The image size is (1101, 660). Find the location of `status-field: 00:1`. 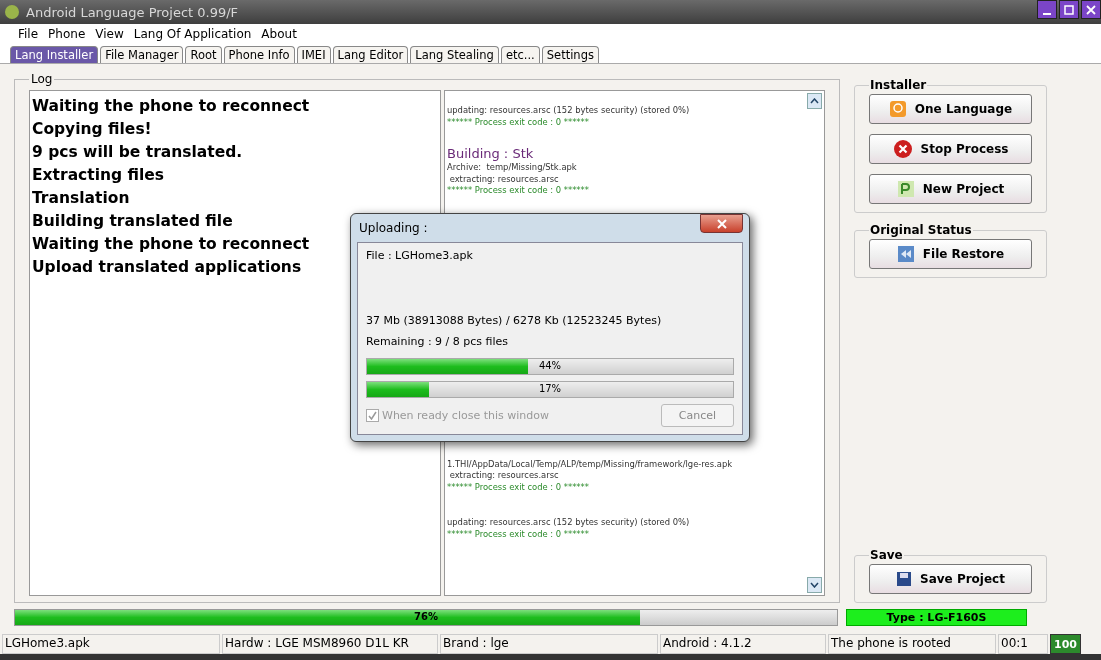

status-field: 00:1 is located at coordinates (1023, 644).